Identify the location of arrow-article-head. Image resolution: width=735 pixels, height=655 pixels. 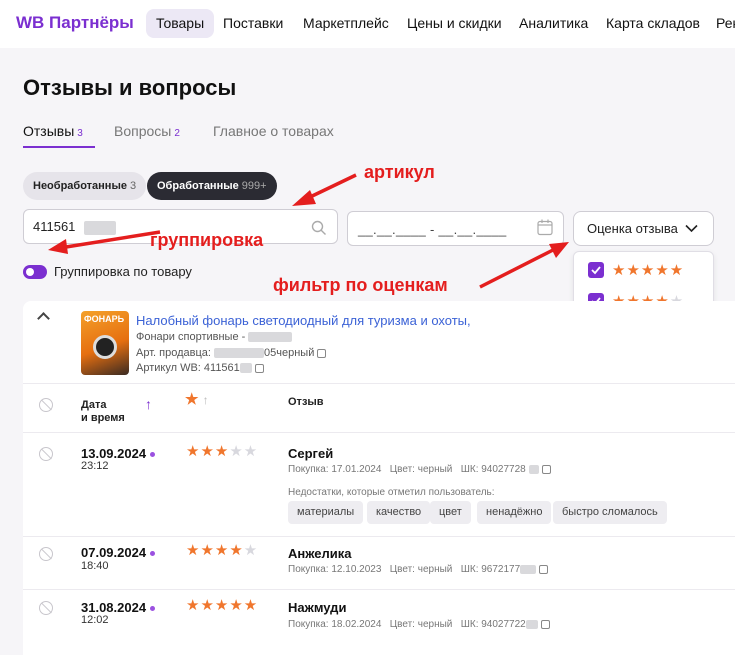
(304, 198).